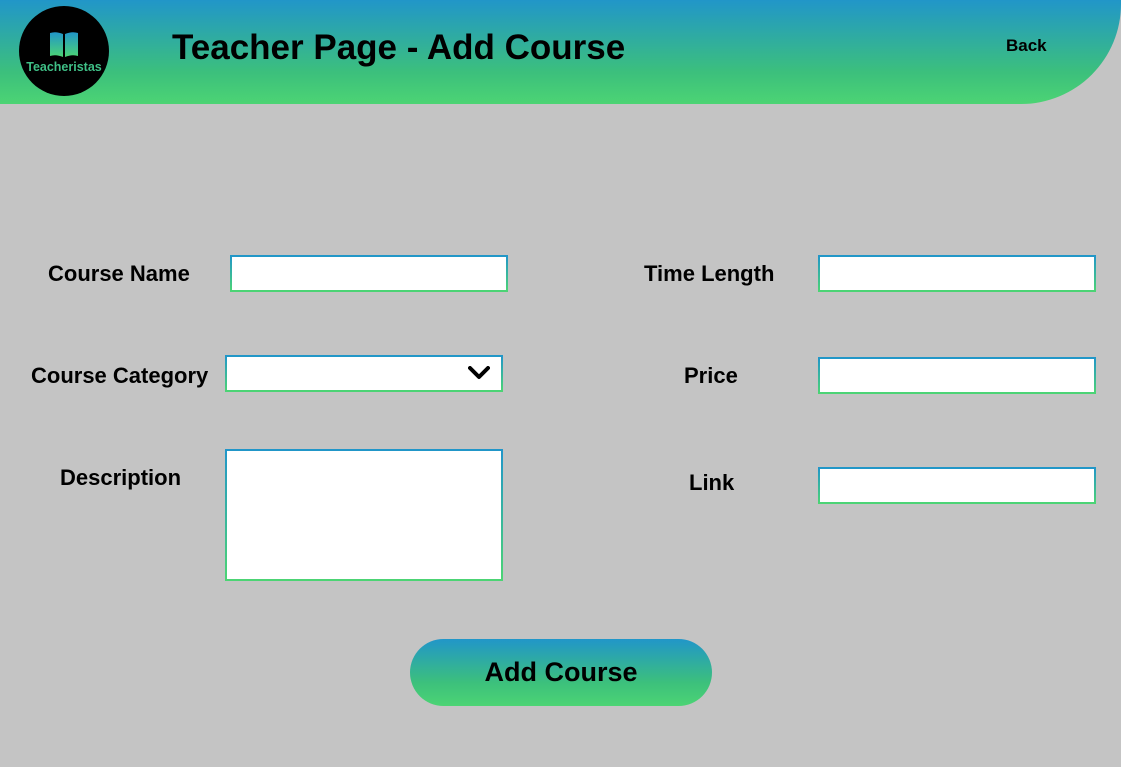 Image resolution: width=1121 pixels, height=767 pixels. What do you see at coordinates (957, 375) in the screenshot?
I see `price-input` at bounding box center [957, 375].